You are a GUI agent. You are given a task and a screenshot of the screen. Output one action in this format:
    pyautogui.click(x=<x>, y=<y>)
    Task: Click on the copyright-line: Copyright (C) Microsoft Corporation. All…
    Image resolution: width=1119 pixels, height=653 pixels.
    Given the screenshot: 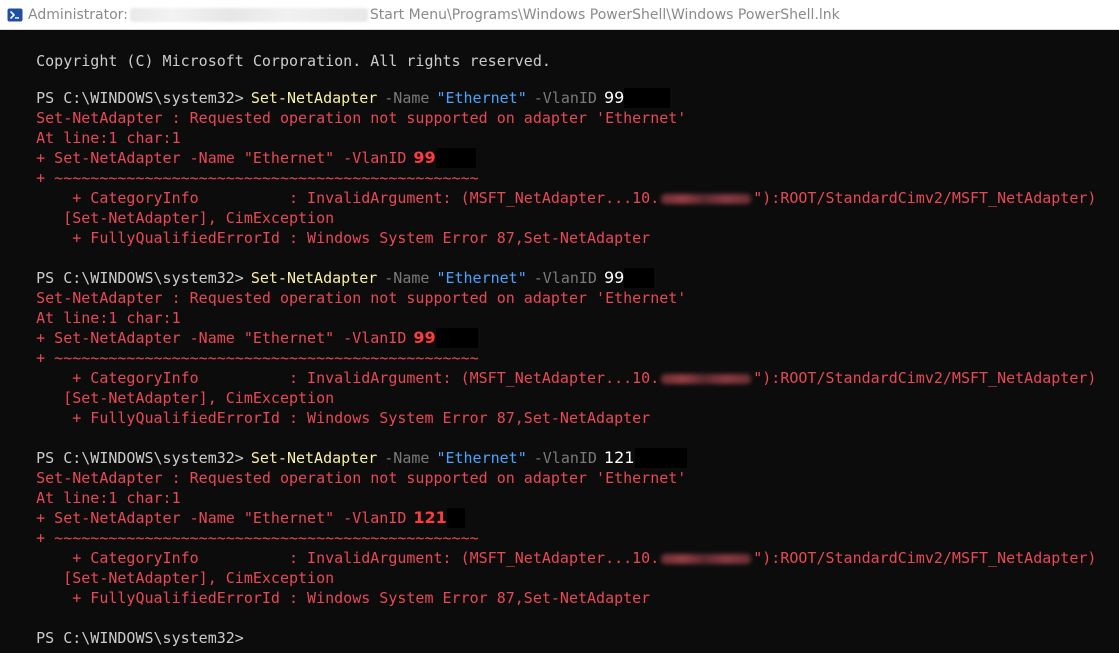 What is the action you would take?
    pyautogui.click(x=293, y=61)
    